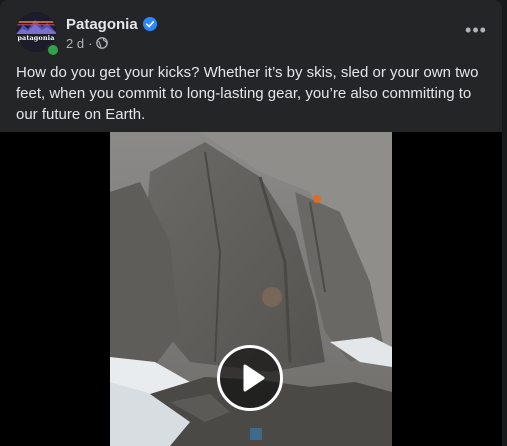  I want to click on author-row: Patagonia, so click(111, 24).